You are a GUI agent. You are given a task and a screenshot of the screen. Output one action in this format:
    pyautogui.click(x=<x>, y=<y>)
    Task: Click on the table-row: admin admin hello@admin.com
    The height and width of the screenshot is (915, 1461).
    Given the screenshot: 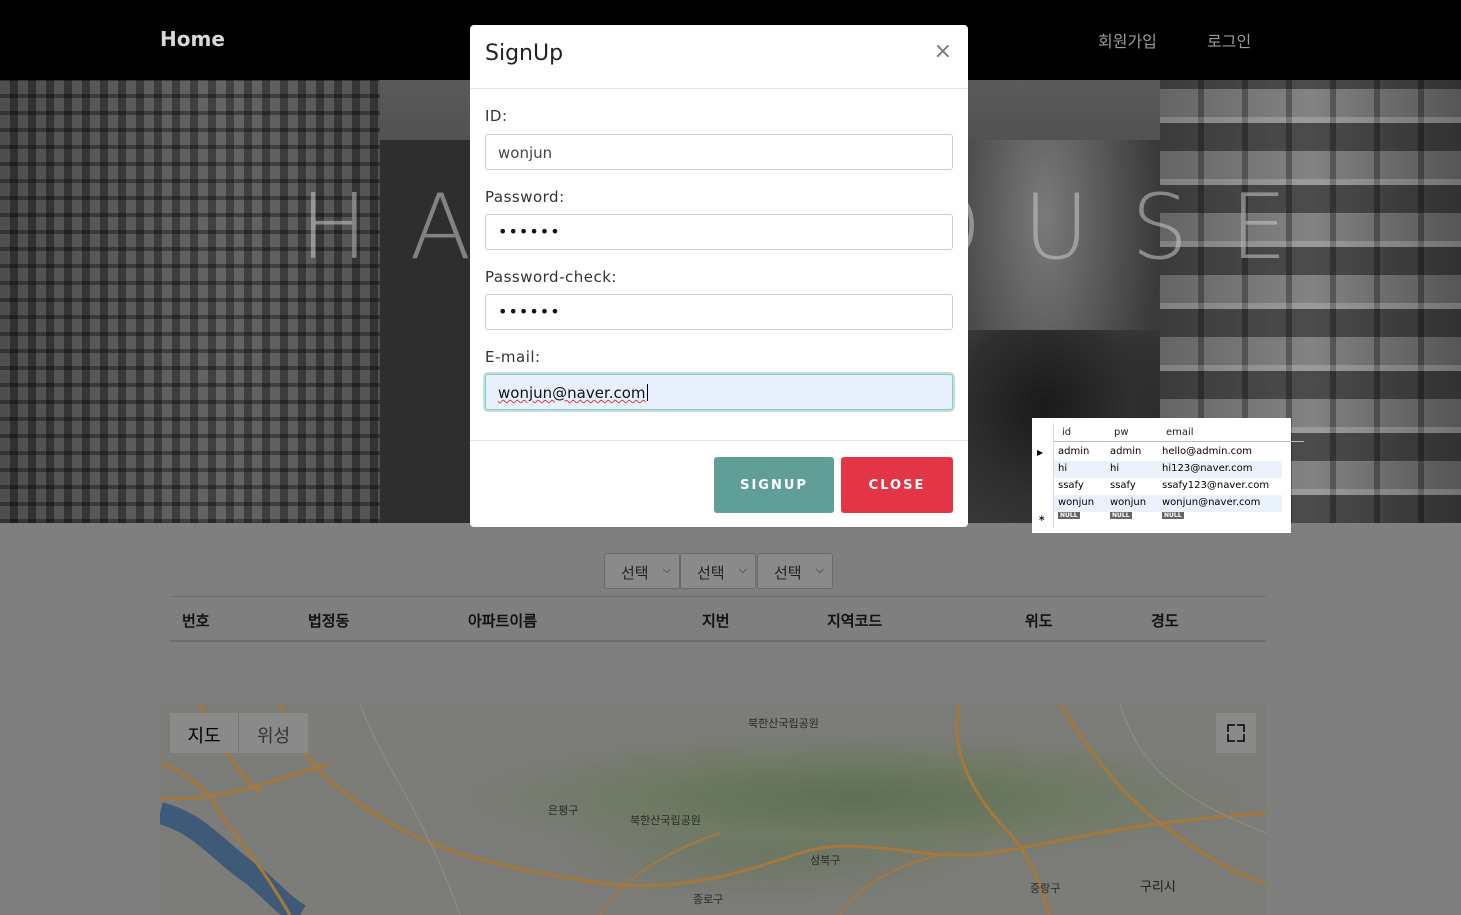 What is the action you would take?
    pyautogui.click(x=1168, y=452)
    